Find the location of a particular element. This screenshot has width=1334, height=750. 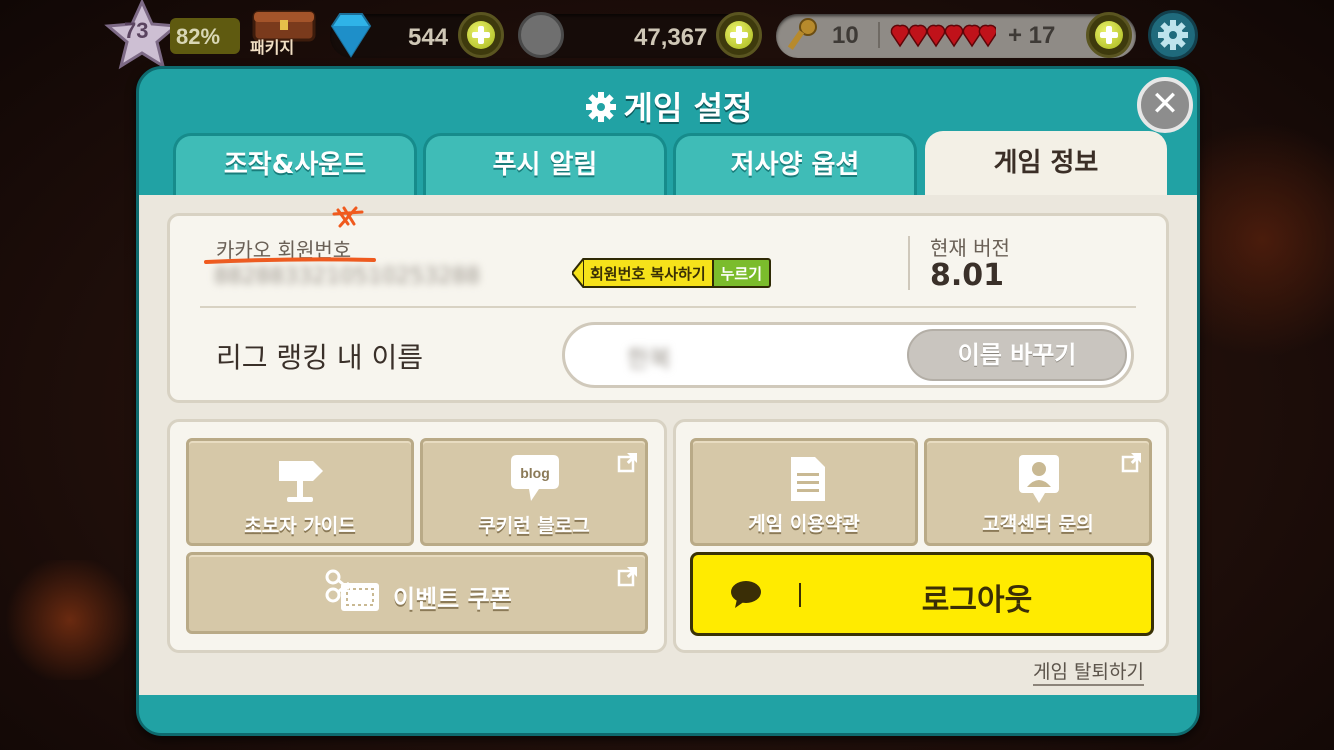

settings-button is located at coordinates (1173, 35).